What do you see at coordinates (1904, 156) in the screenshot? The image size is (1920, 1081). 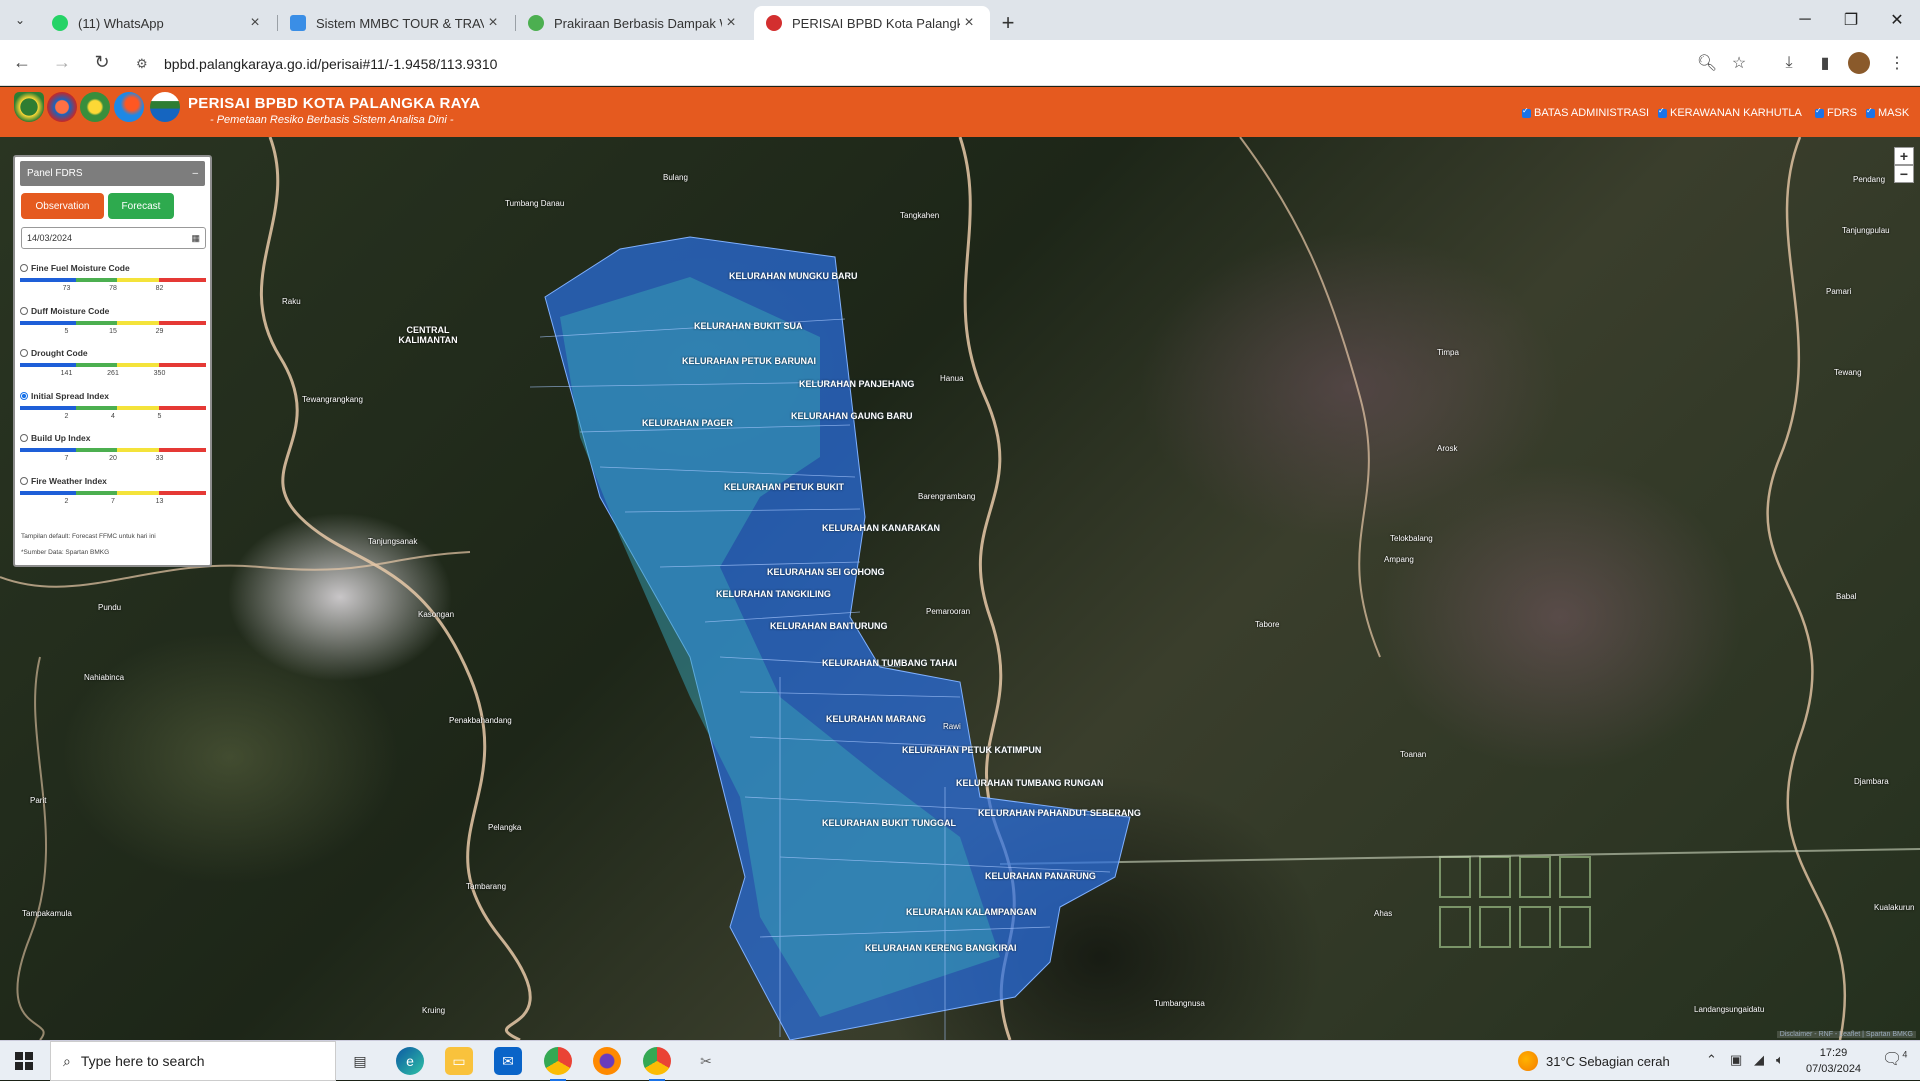 I see `zoom-in-button: +` at bounding box center [1904, 156].